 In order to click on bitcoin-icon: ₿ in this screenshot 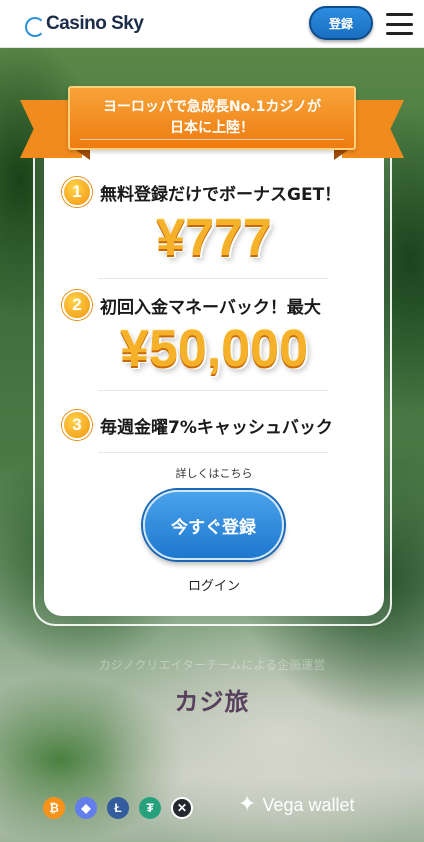, I will do `click(54, 808)`.